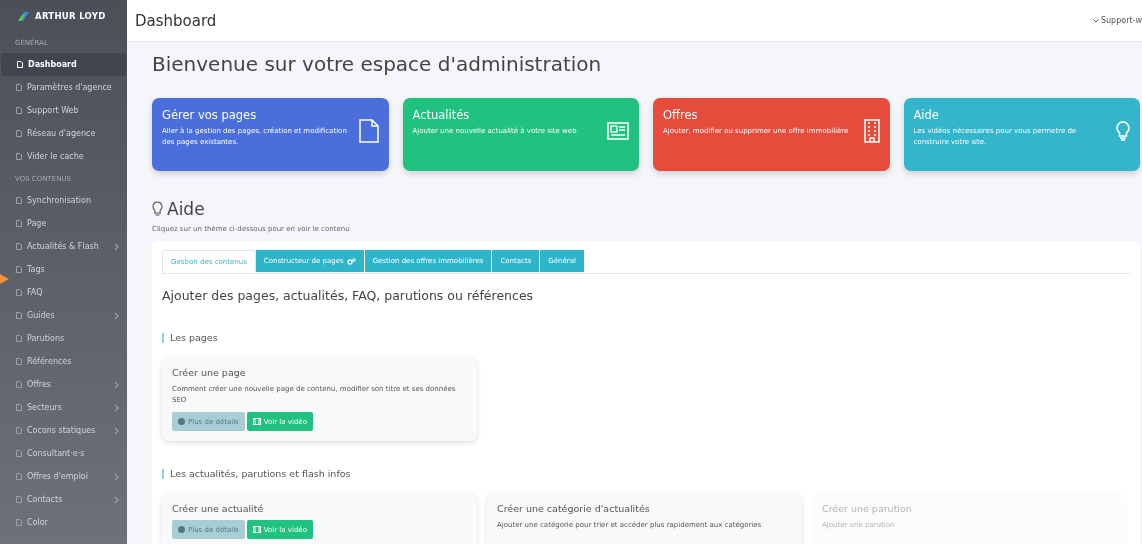 The width and height of the screenshot is (1142, 544). Describe the element at coordinates (681, 115) in the screenshot. I see `card-title: Offres` at that location.